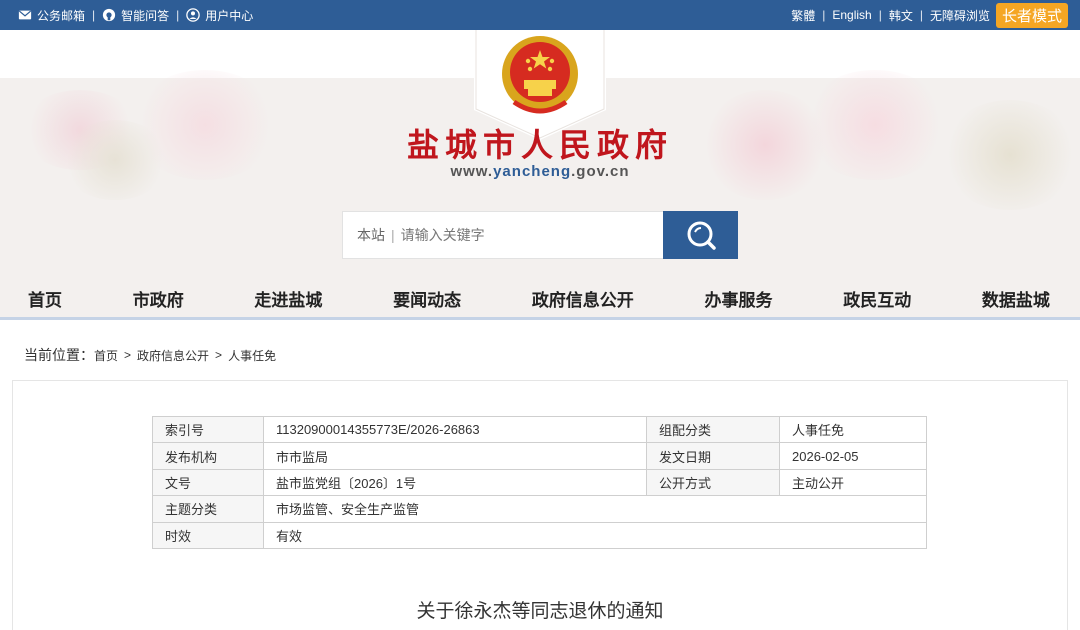  Describe the element at coordinates (713, 429) in the screenshot. I see `meta-label: 组配分类` at that location.